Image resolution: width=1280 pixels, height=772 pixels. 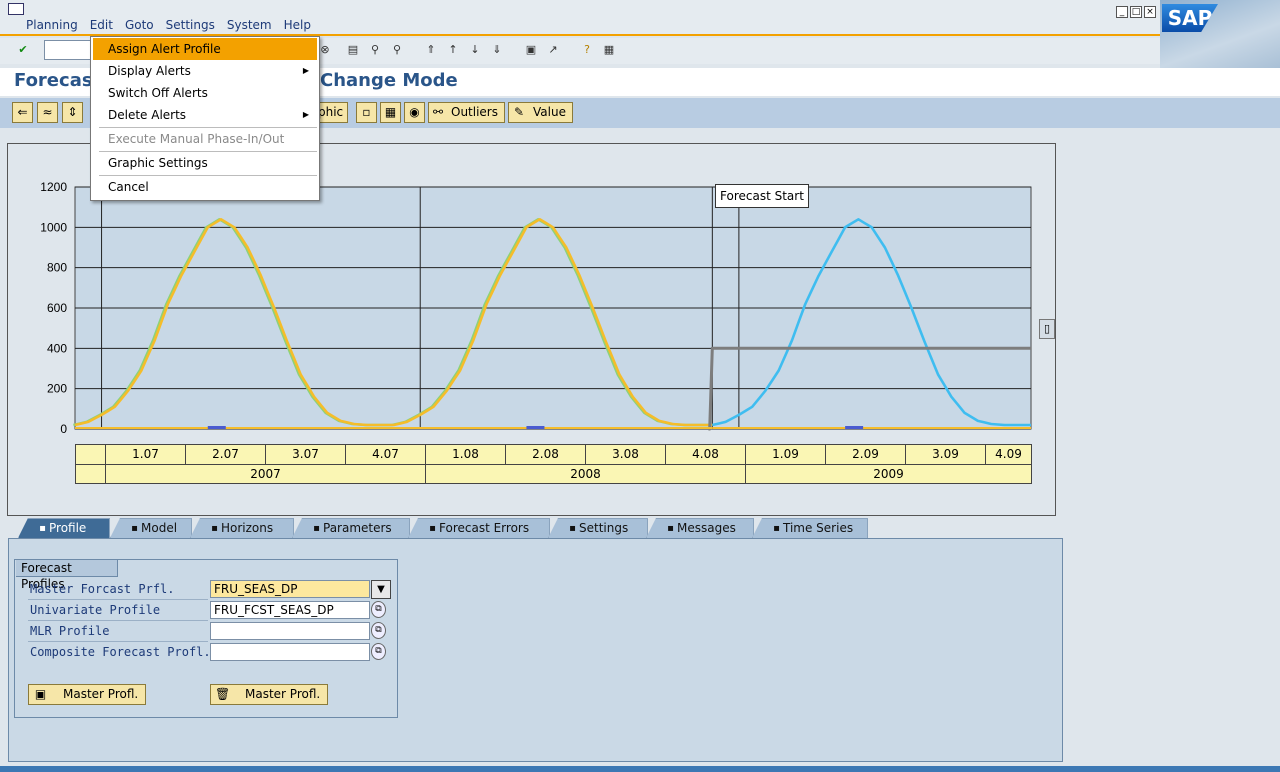 I want to click on tab-settings: ▪ Settings, so click(x=598, y=528).